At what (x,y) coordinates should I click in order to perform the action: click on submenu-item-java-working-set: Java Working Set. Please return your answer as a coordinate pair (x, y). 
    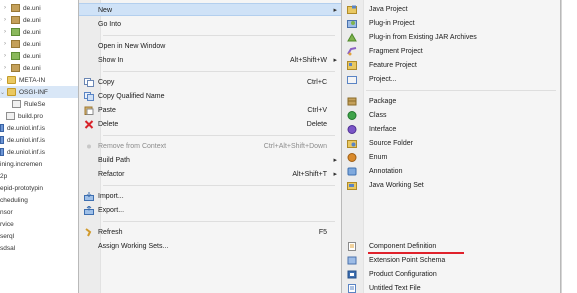
    Looking at the image, I should click on (450, 185).